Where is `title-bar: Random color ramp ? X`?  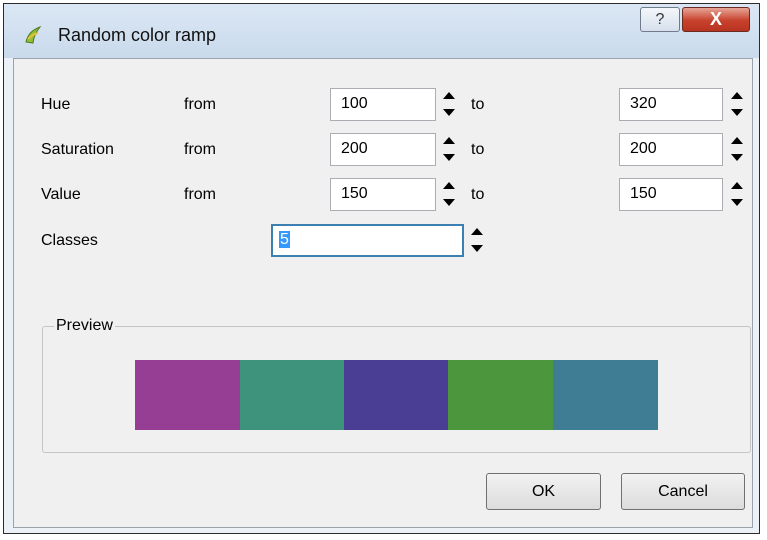
title-bar: Random color ramp ? X is located at coordinates (381, 31).